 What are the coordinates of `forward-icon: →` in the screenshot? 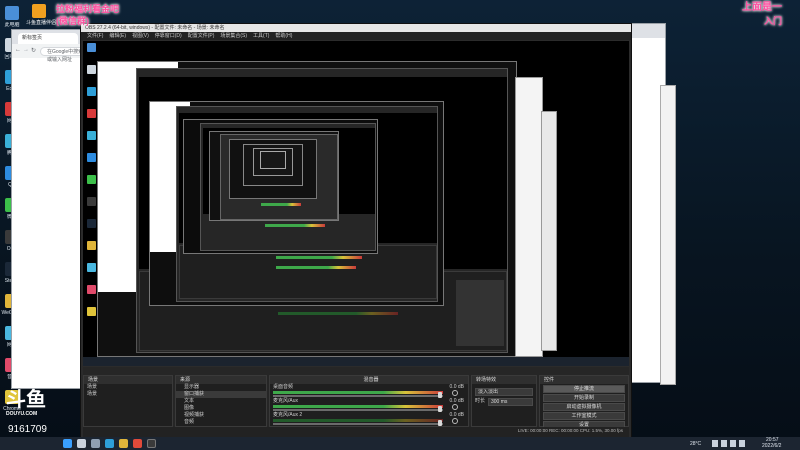 It's located at (26, 50).